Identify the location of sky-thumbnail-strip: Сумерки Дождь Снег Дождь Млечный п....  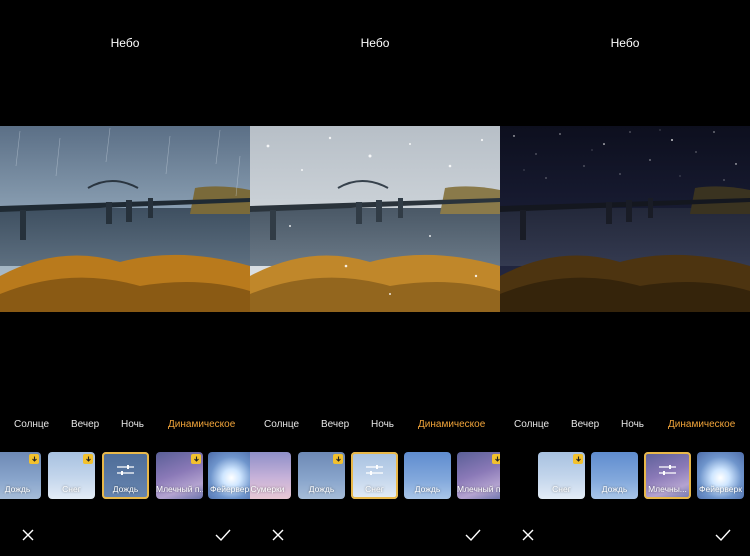
(375, 475).